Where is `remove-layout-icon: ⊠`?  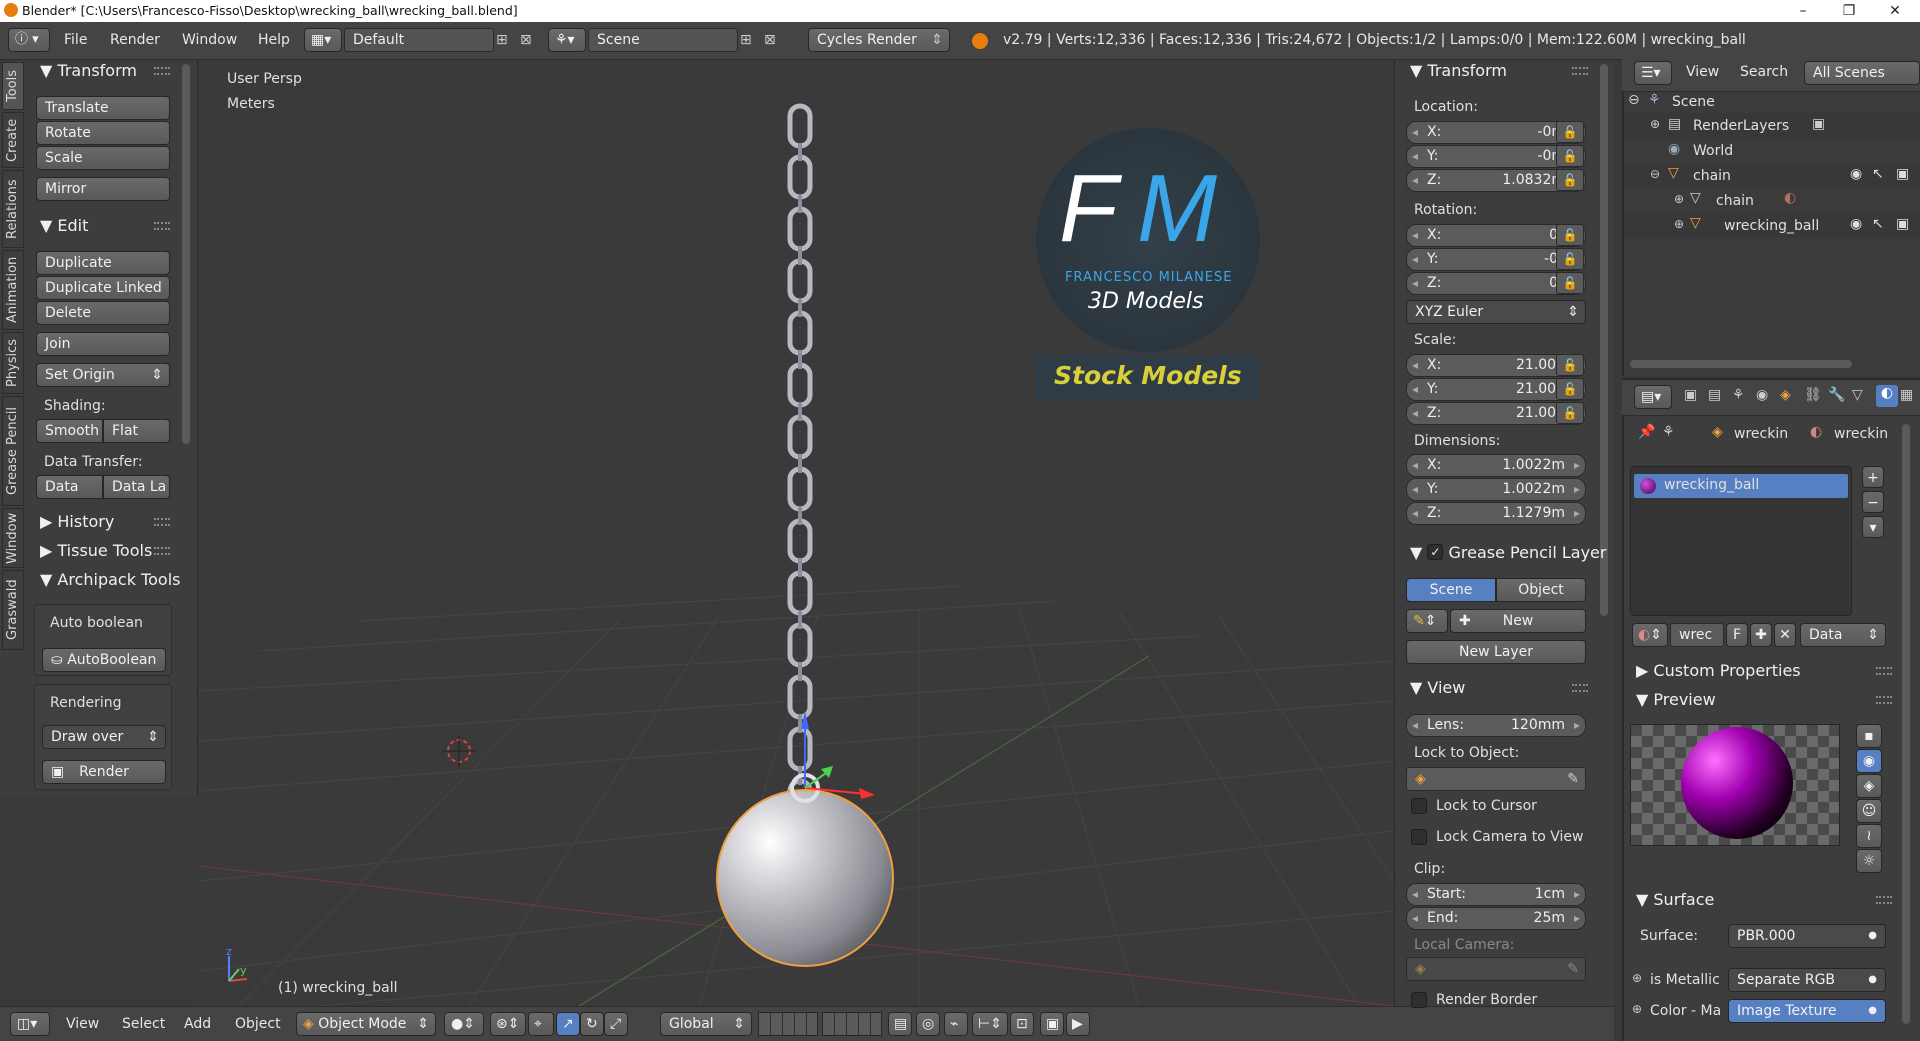 remove-layout-icon: ⊠ is located at coordinates (526, 40).